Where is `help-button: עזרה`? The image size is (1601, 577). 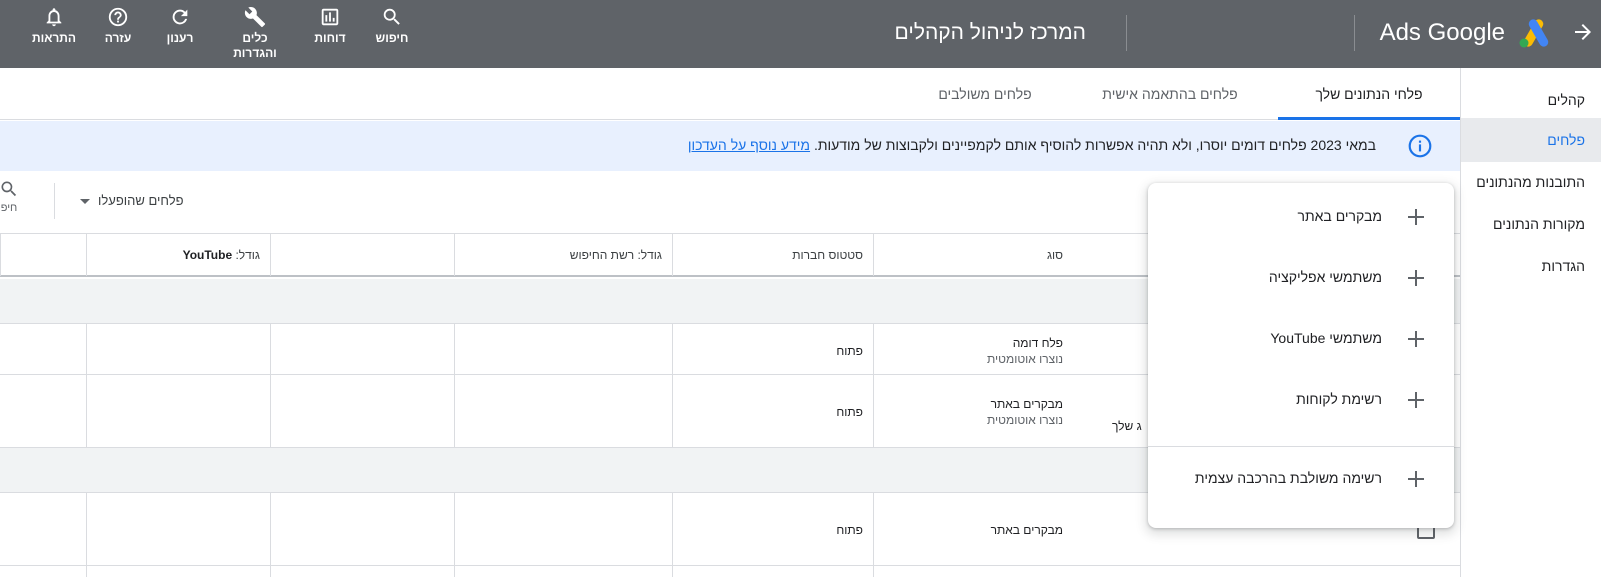 help-button: עזרה is located at coordinates (118, 26).